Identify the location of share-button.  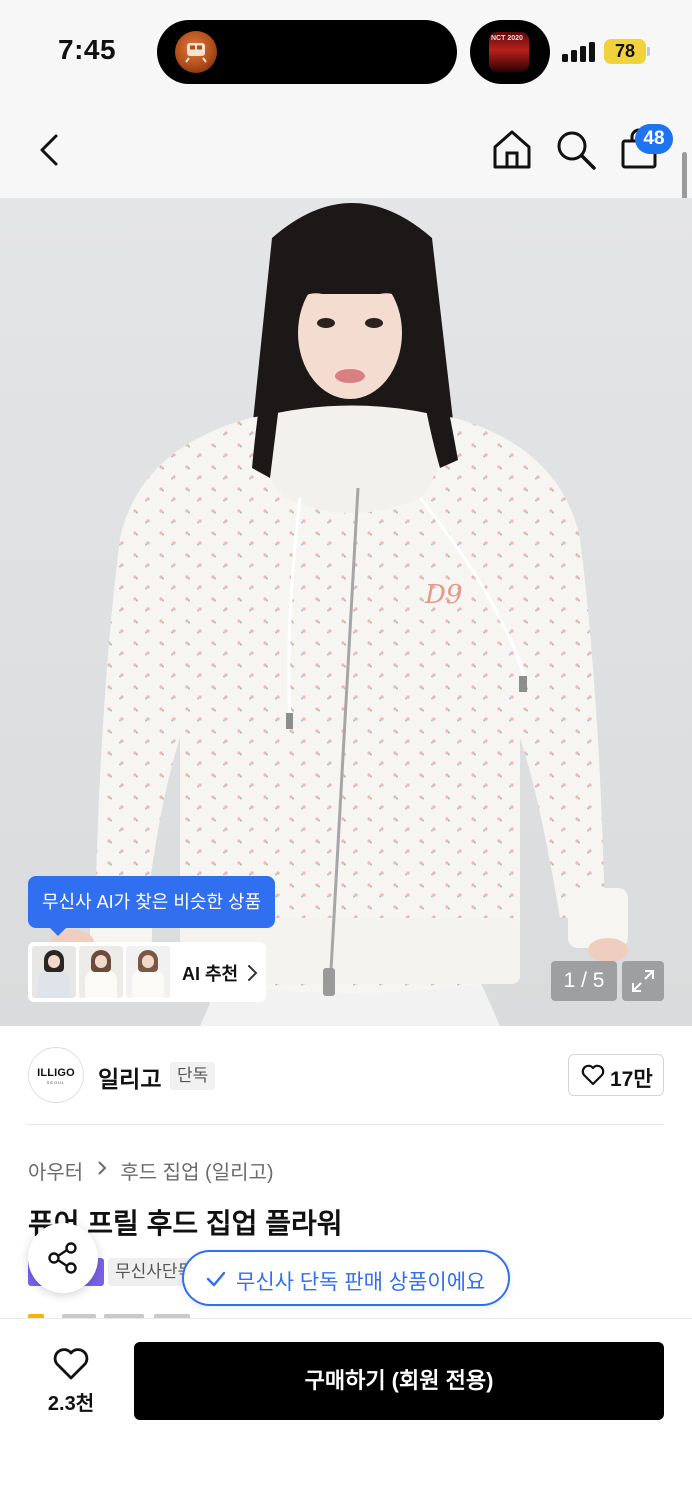
(63, 1258).